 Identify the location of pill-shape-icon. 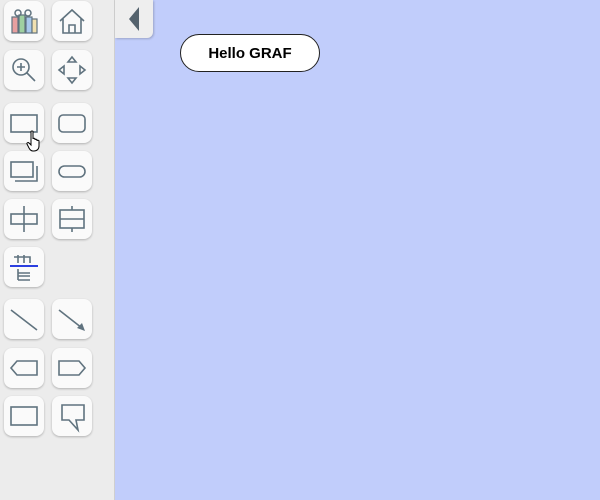
(72, 171).